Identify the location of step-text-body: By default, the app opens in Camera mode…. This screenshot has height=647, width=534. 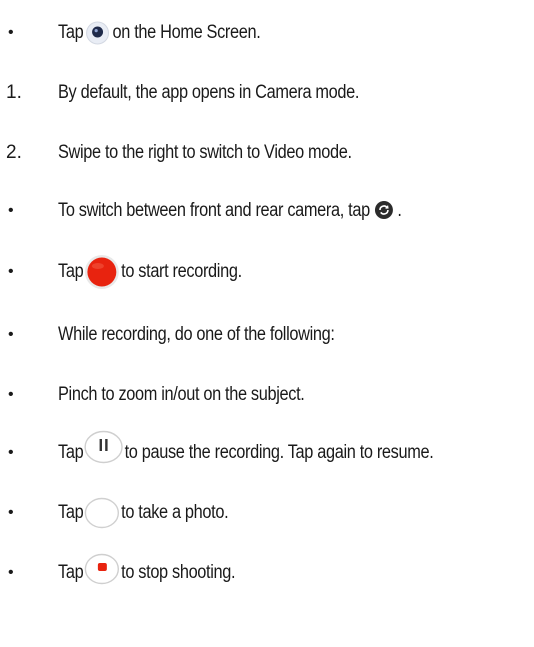
(209, 92).